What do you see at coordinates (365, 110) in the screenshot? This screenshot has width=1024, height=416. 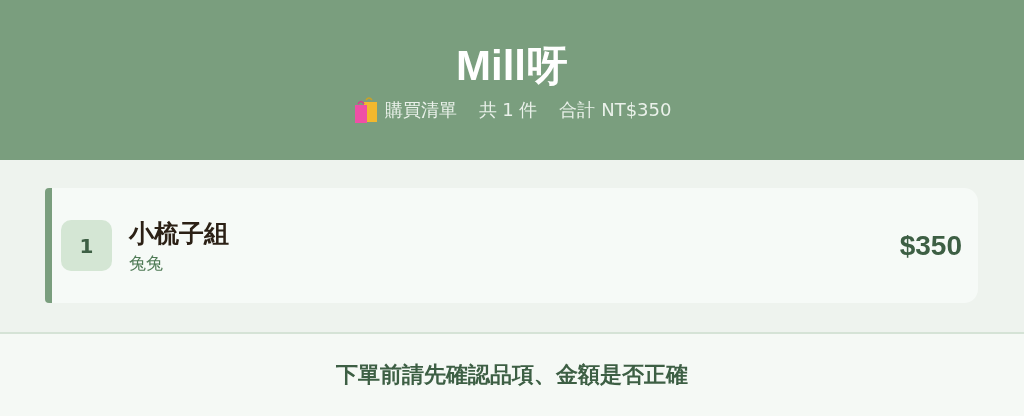 I see `shopping-bags-icon` at bounding box center [365, 110].